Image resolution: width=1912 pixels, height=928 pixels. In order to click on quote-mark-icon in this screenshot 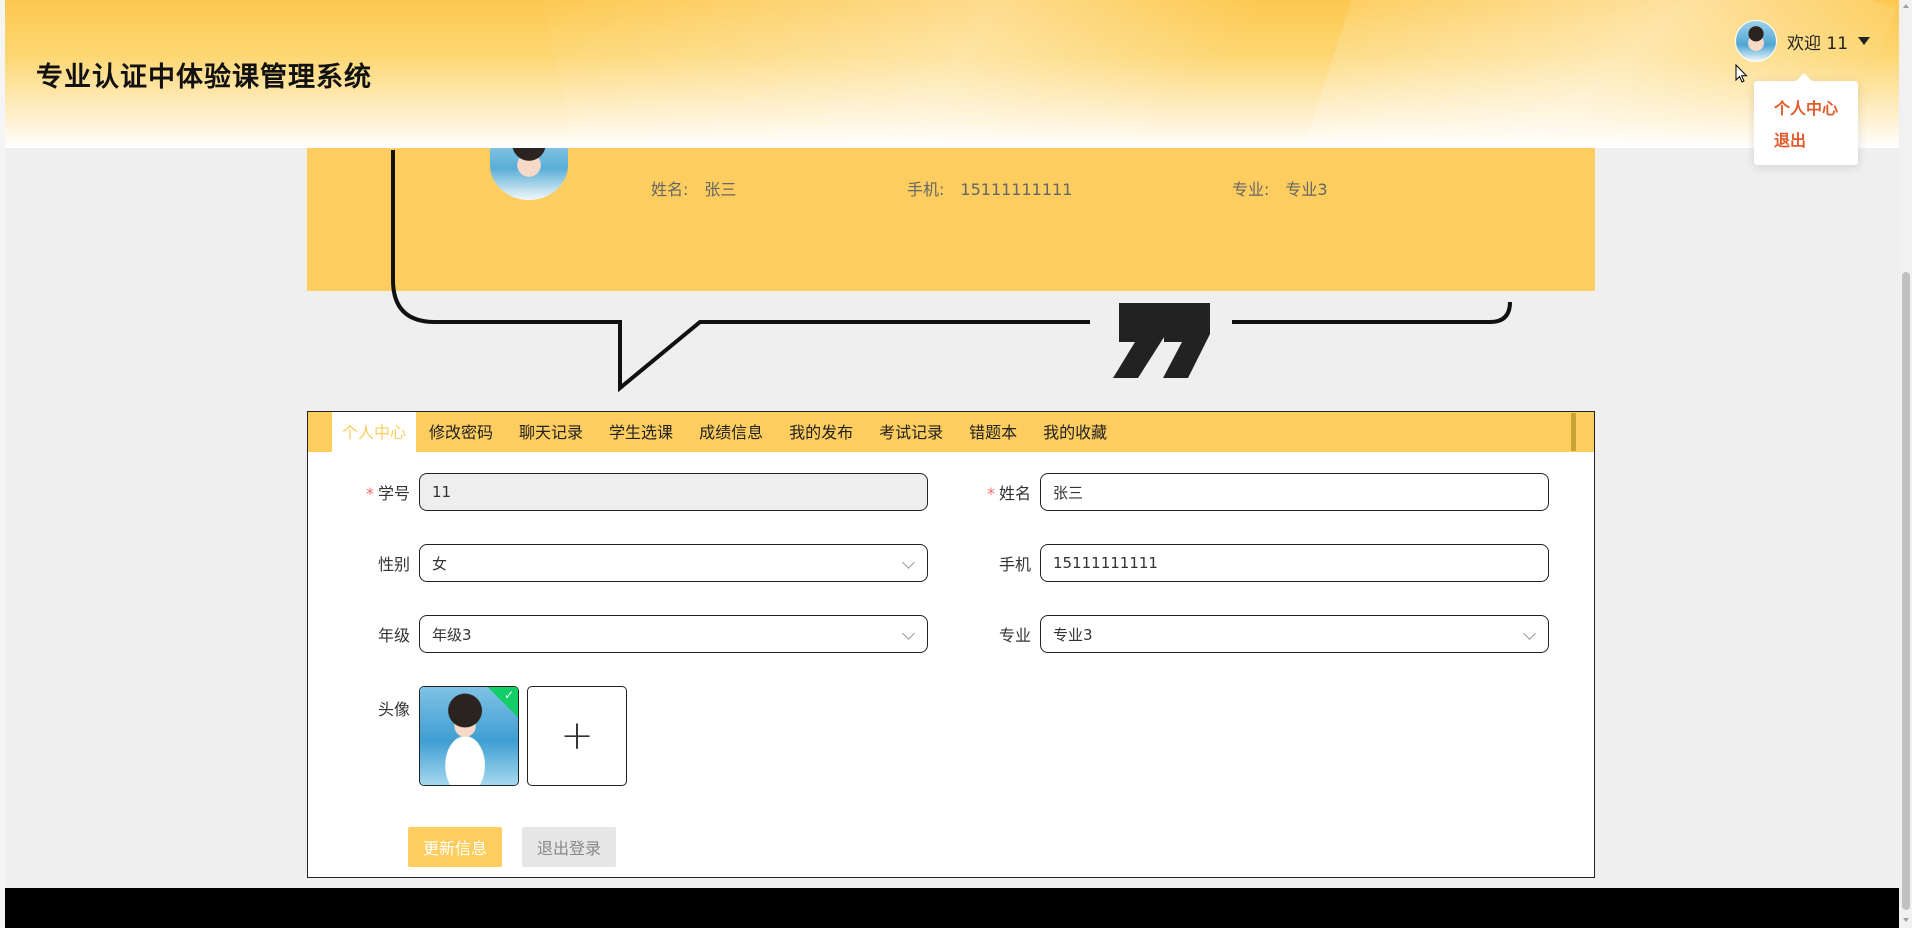, I will do `click(1161, 340)`.